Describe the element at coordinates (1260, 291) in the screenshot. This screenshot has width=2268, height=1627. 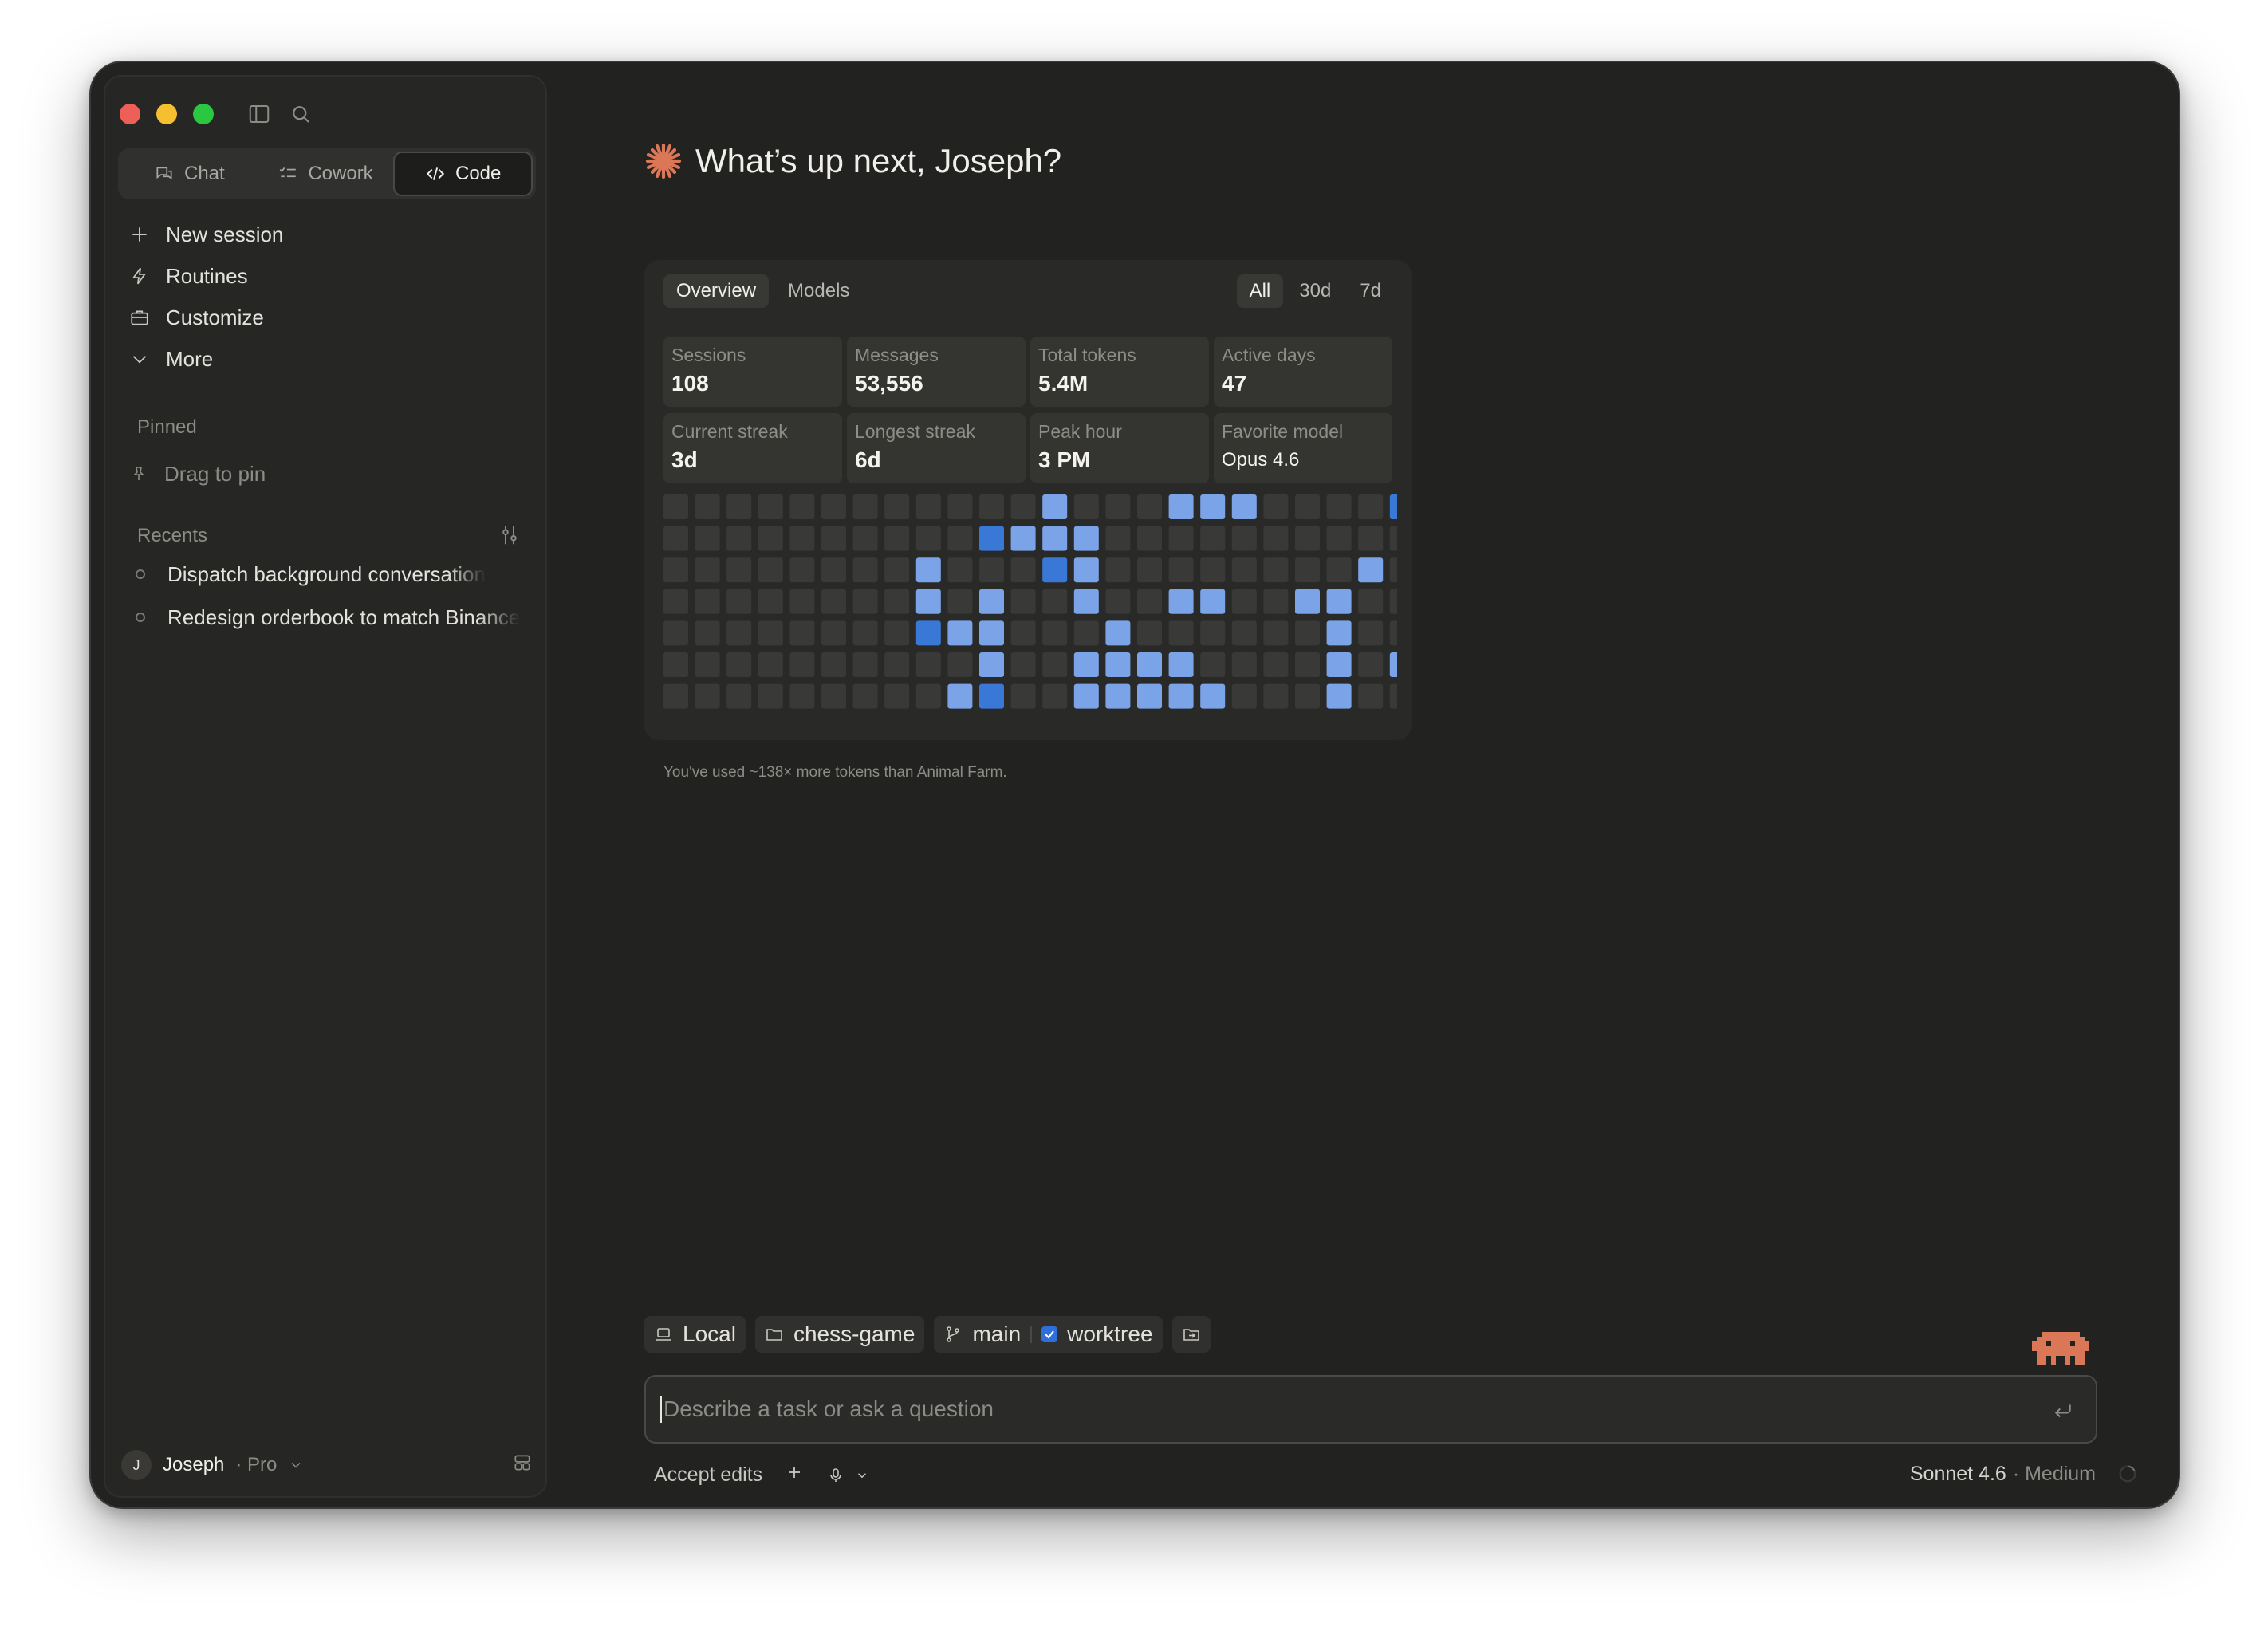
I see `range-all: All` at that location.